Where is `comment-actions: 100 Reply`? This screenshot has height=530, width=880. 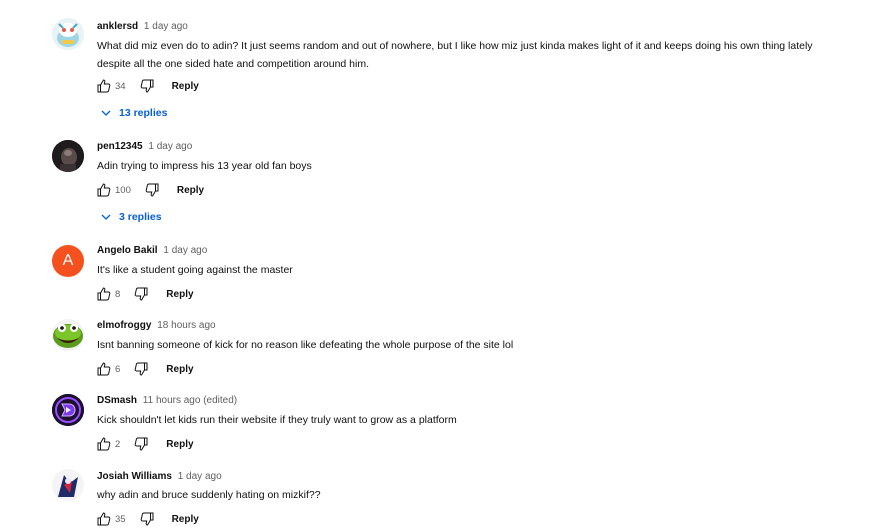 comment-actions: 100 Reply is located at coordinates (149, 190).